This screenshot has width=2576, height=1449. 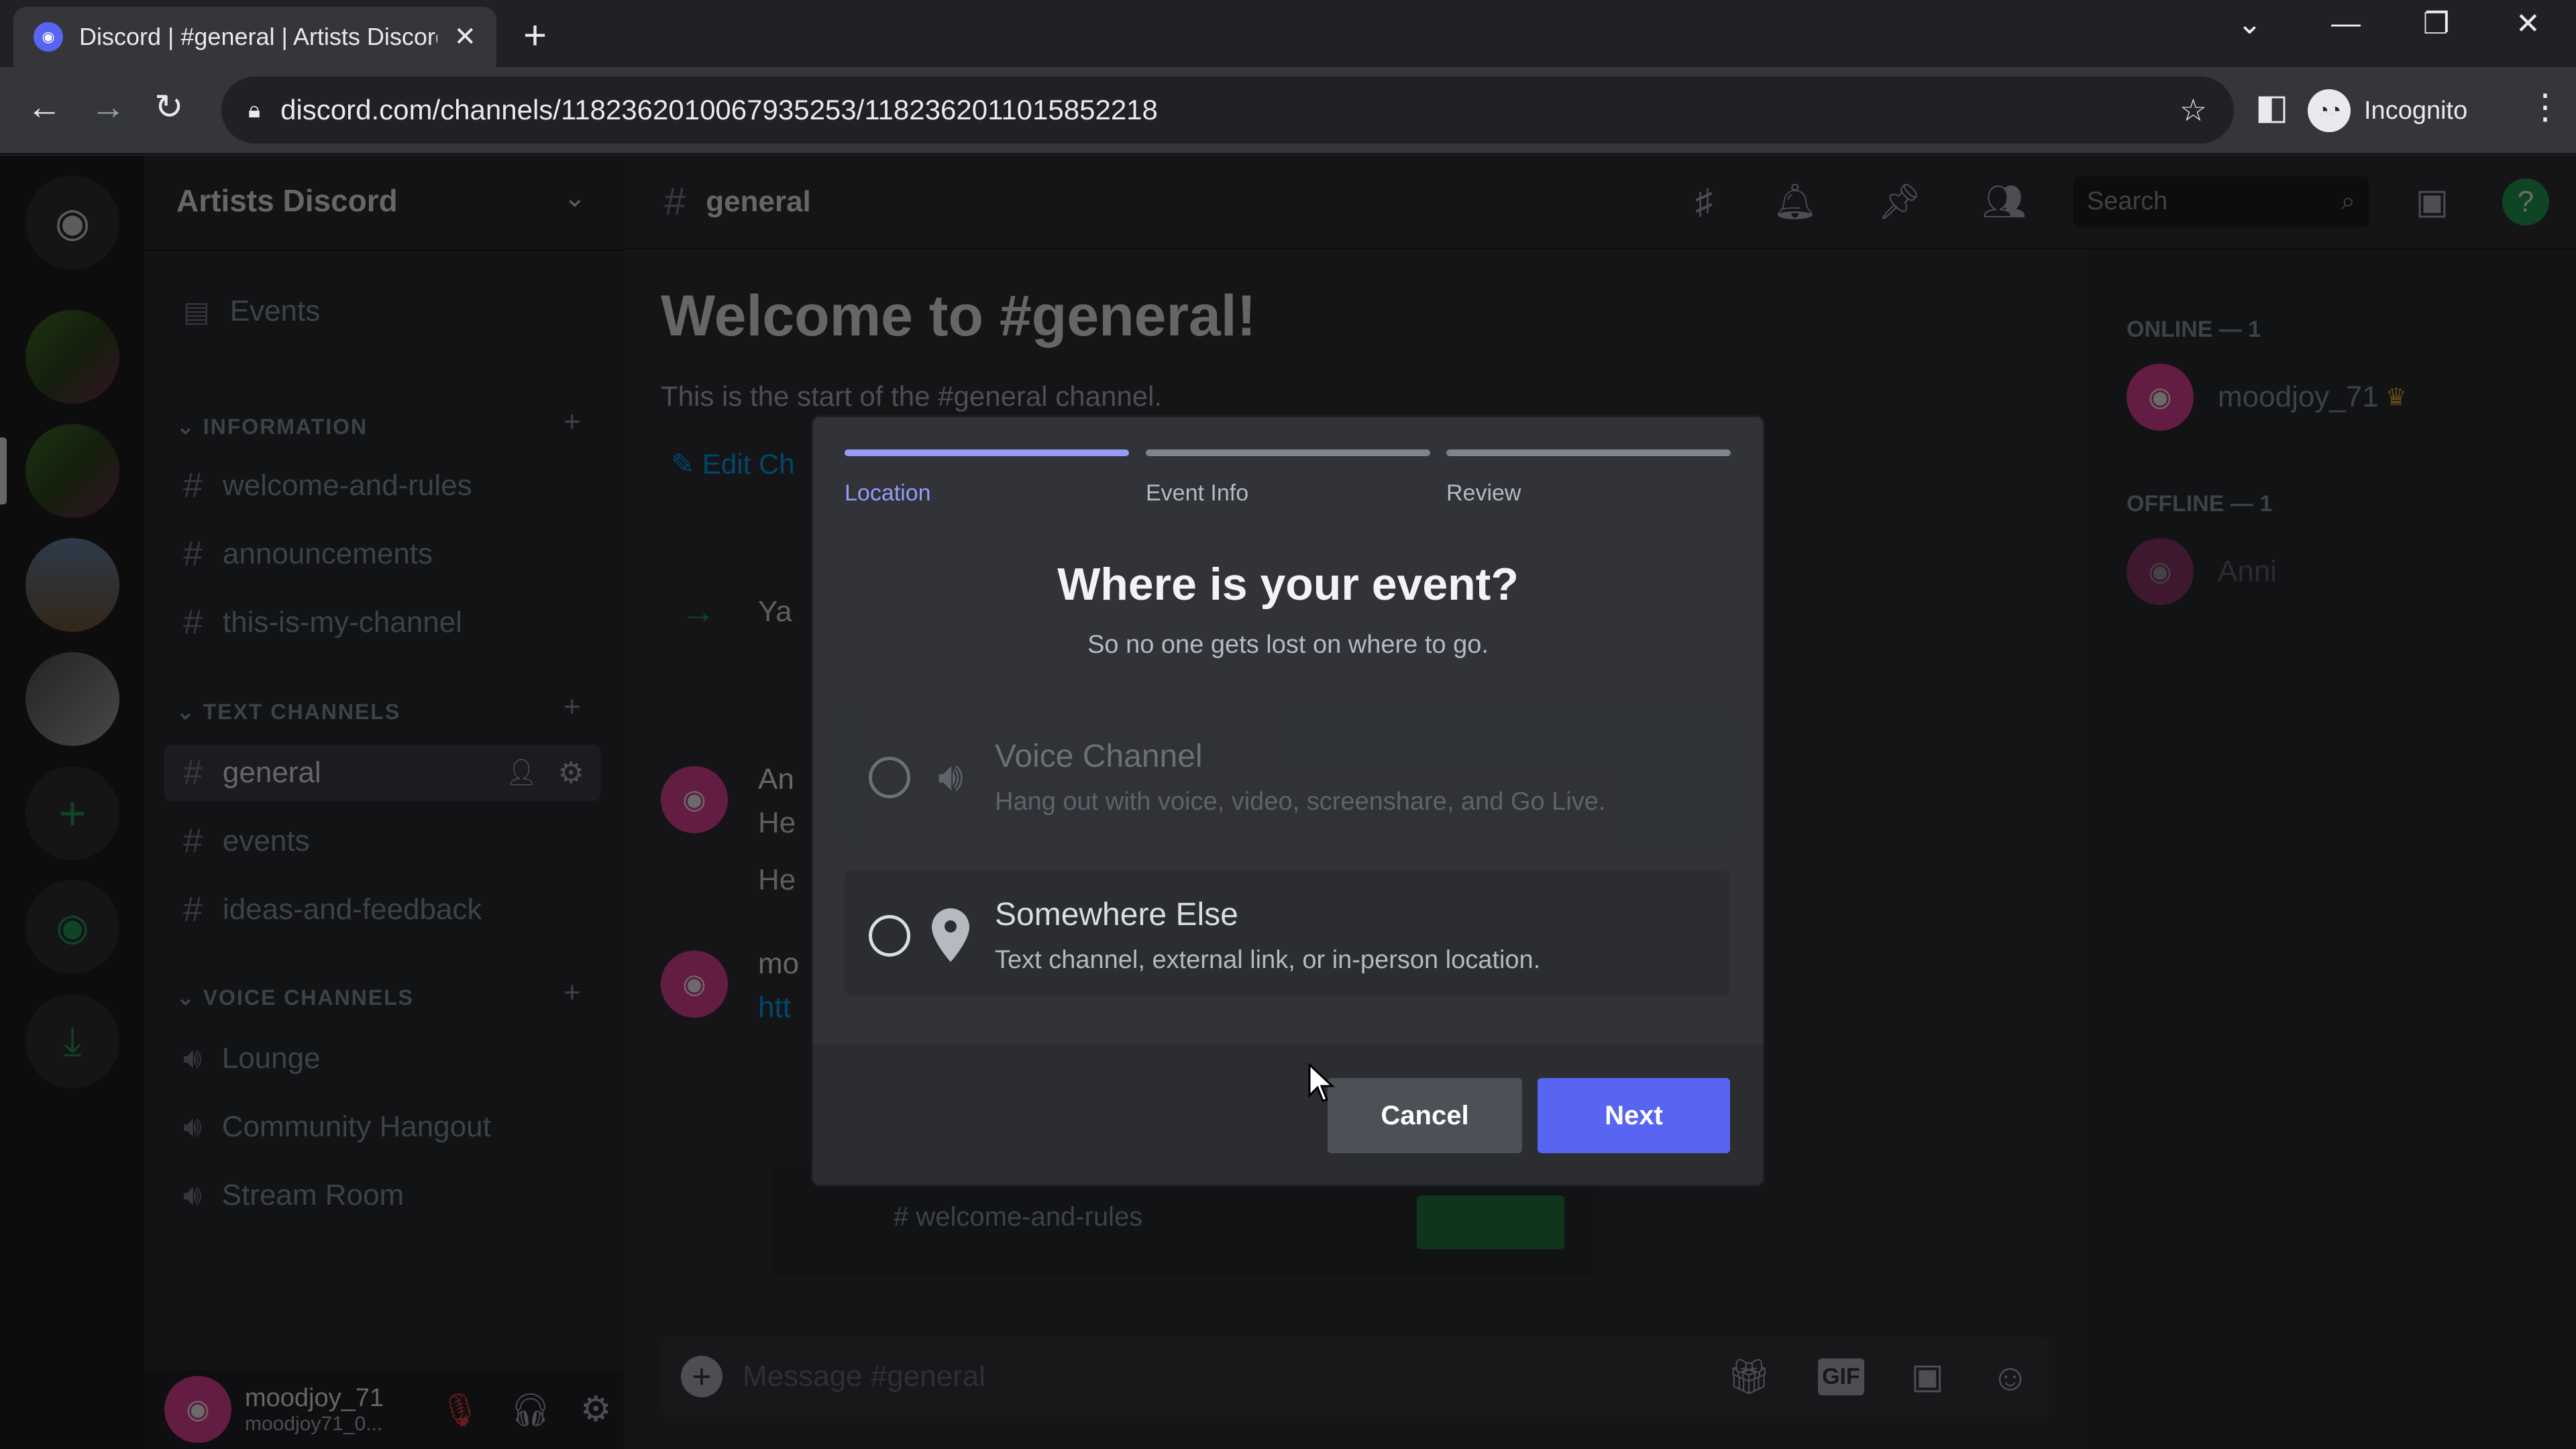 What do you see at coordinates (72, 927) in the screenshot?
I see `explore-icon: ◉` at bounding box center [72, 927].